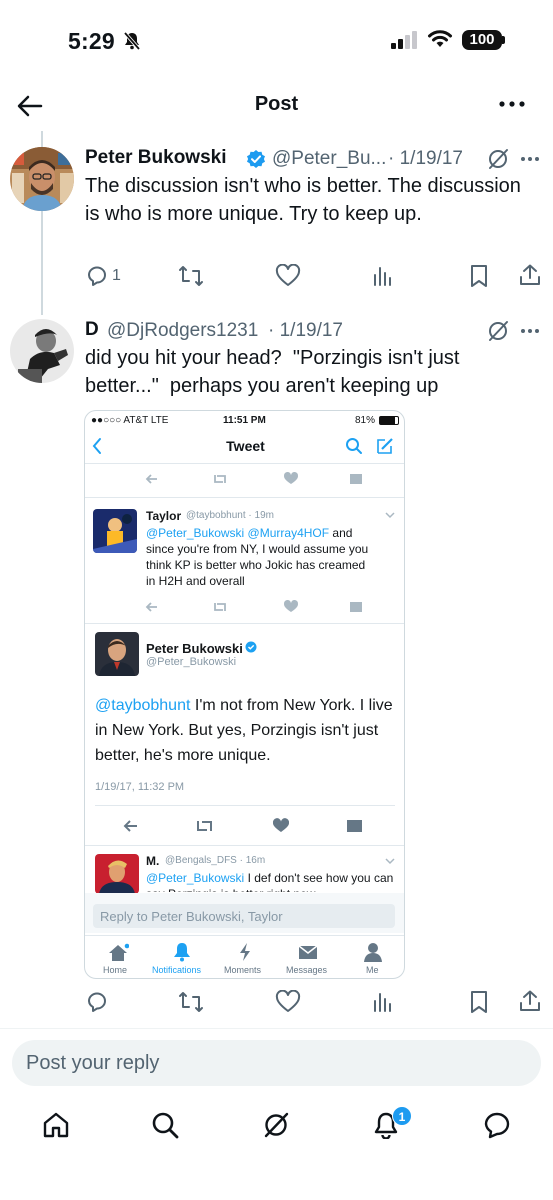  Describe the element at coordinates (164, 516) in the screenshot. I see `embed-taylor-name: Taylor` at that location.